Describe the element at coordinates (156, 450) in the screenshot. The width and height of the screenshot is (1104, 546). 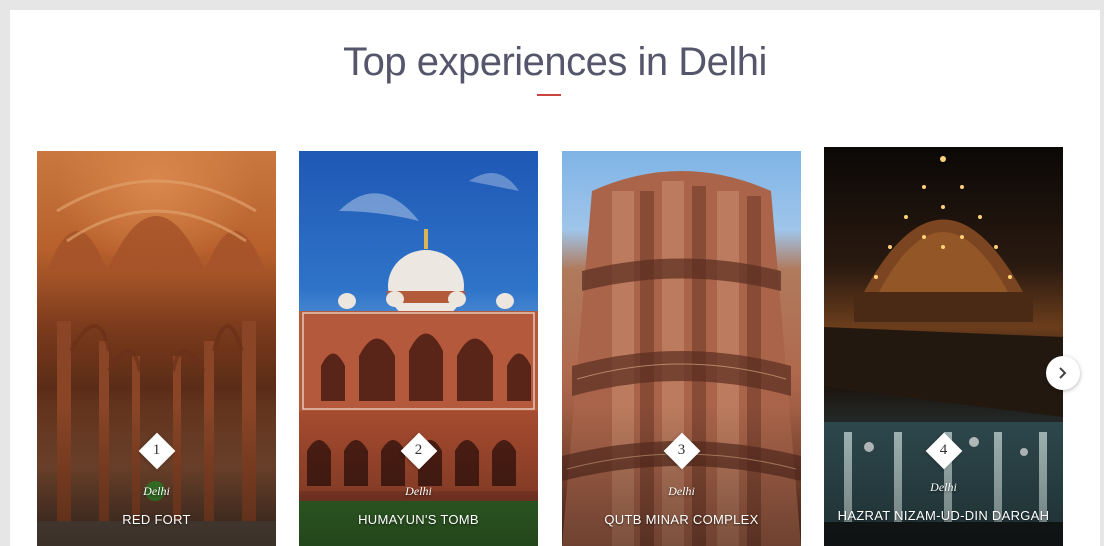
I see `rank-number: 1` at that location.